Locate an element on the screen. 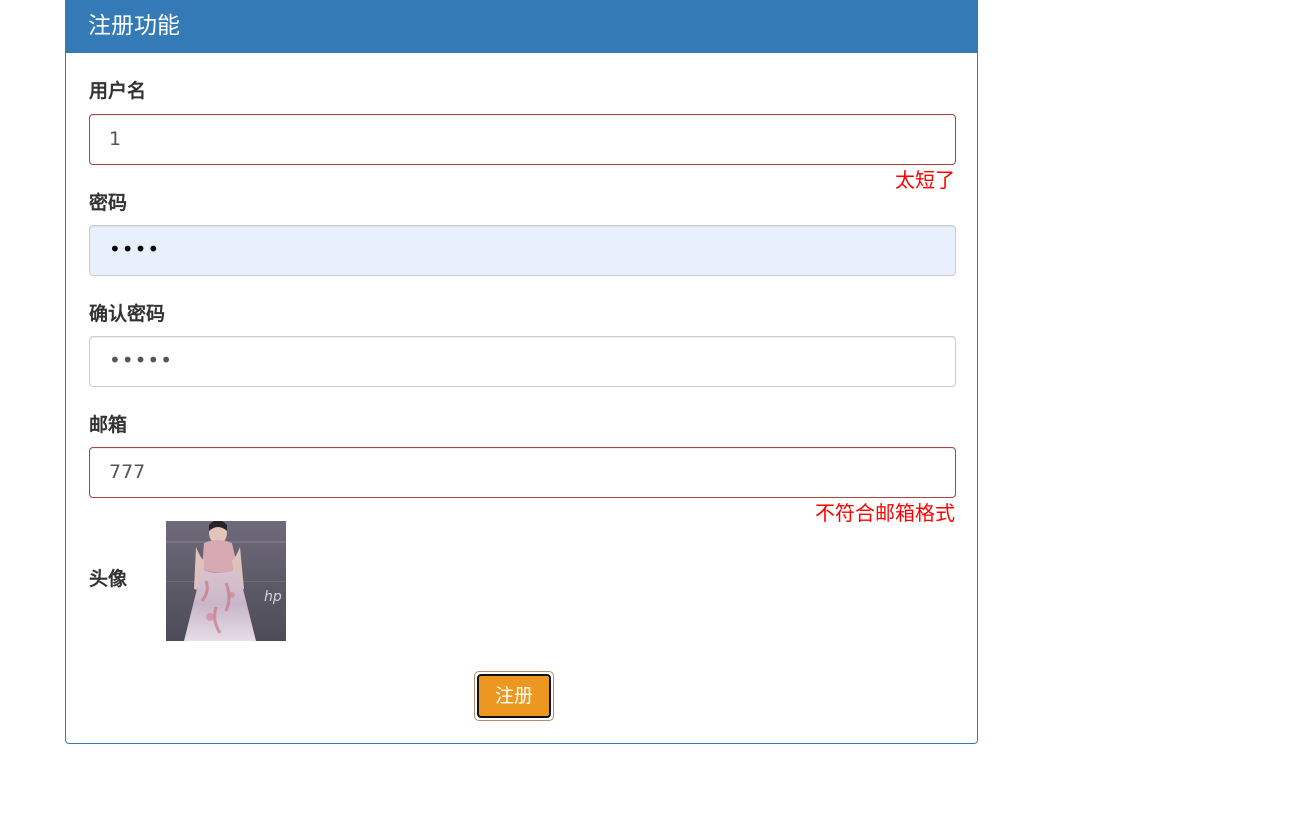 Image resolution: width=1293 pixels, height=813 pixels. email-input: 777 is located at coordinates (522, 472).